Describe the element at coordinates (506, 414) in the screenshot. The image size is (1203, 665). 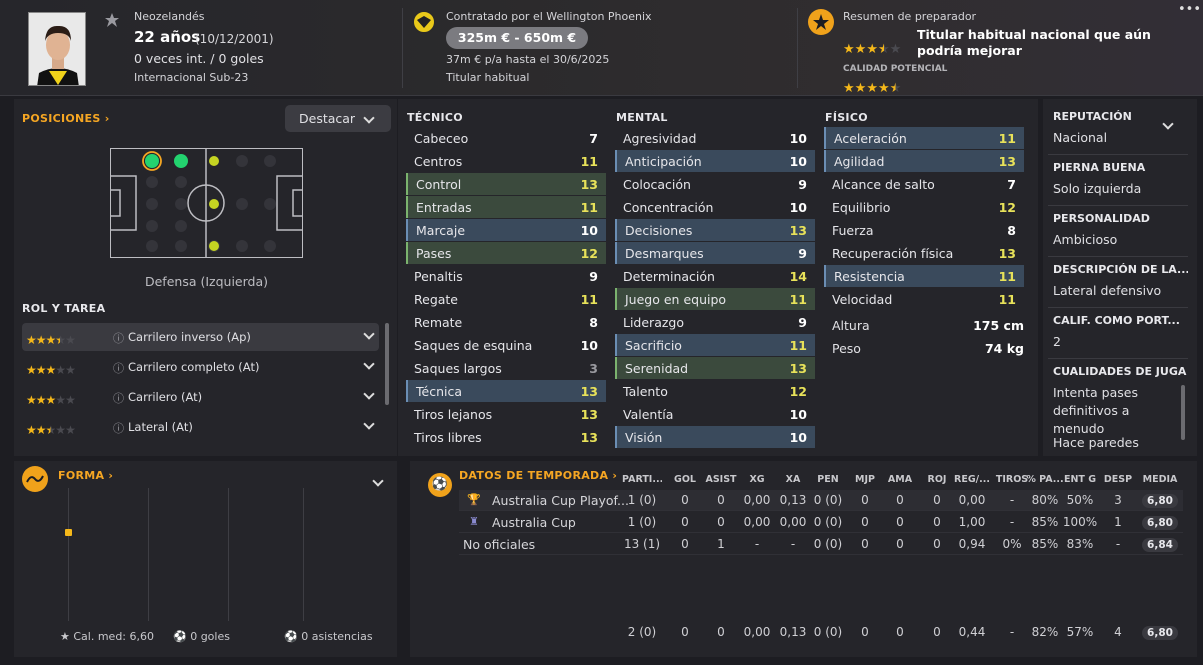
I see `attribute-row: Tiros lejanos 13` at that location.